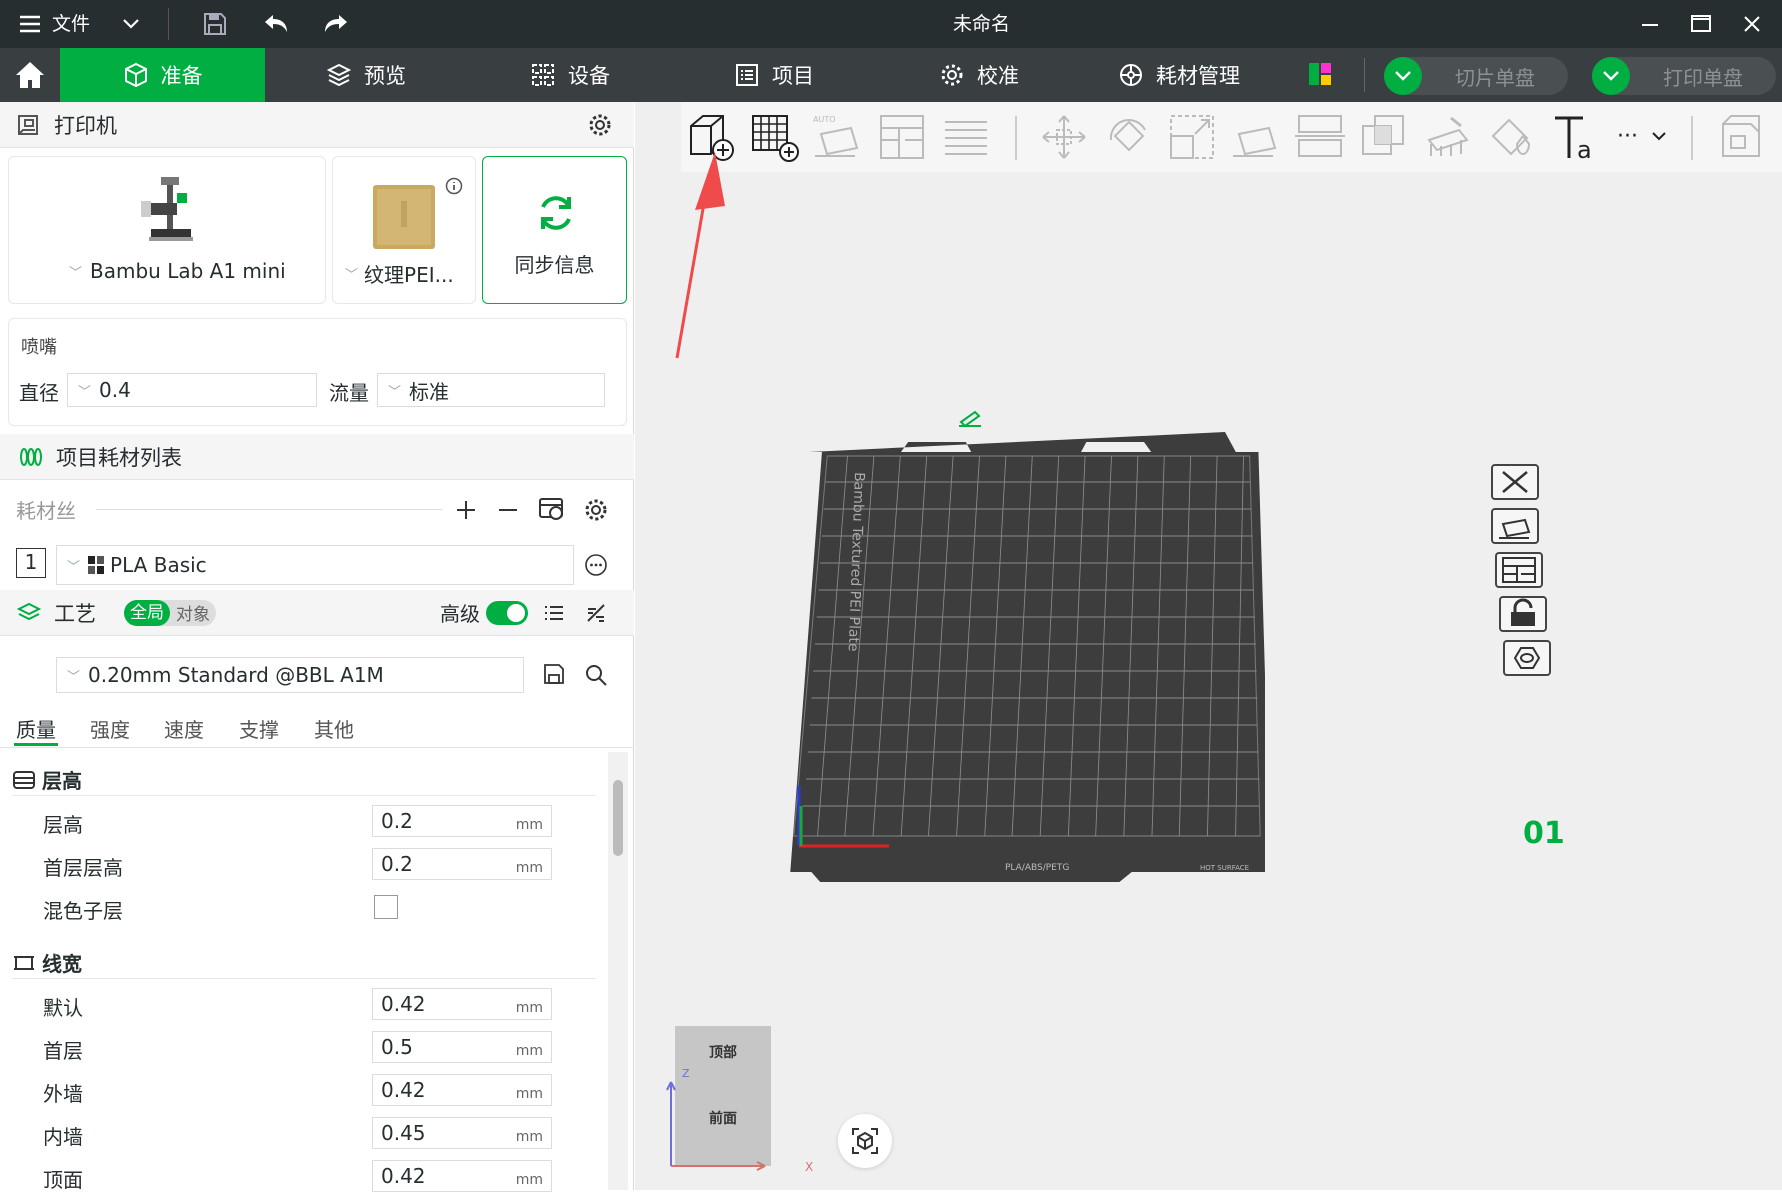 Image resolution: width=1782 pixels, height=1193 pixels. What do you see at coordinates (554, 613) in the screenshot?
I see `list-icon` at bounding box center [554, 613].